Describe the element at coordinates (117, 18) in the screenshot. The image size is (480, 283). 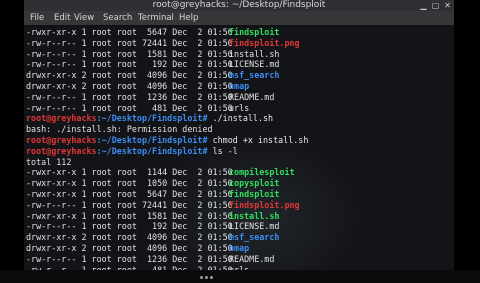
I see `menu-search: Search` at that location.